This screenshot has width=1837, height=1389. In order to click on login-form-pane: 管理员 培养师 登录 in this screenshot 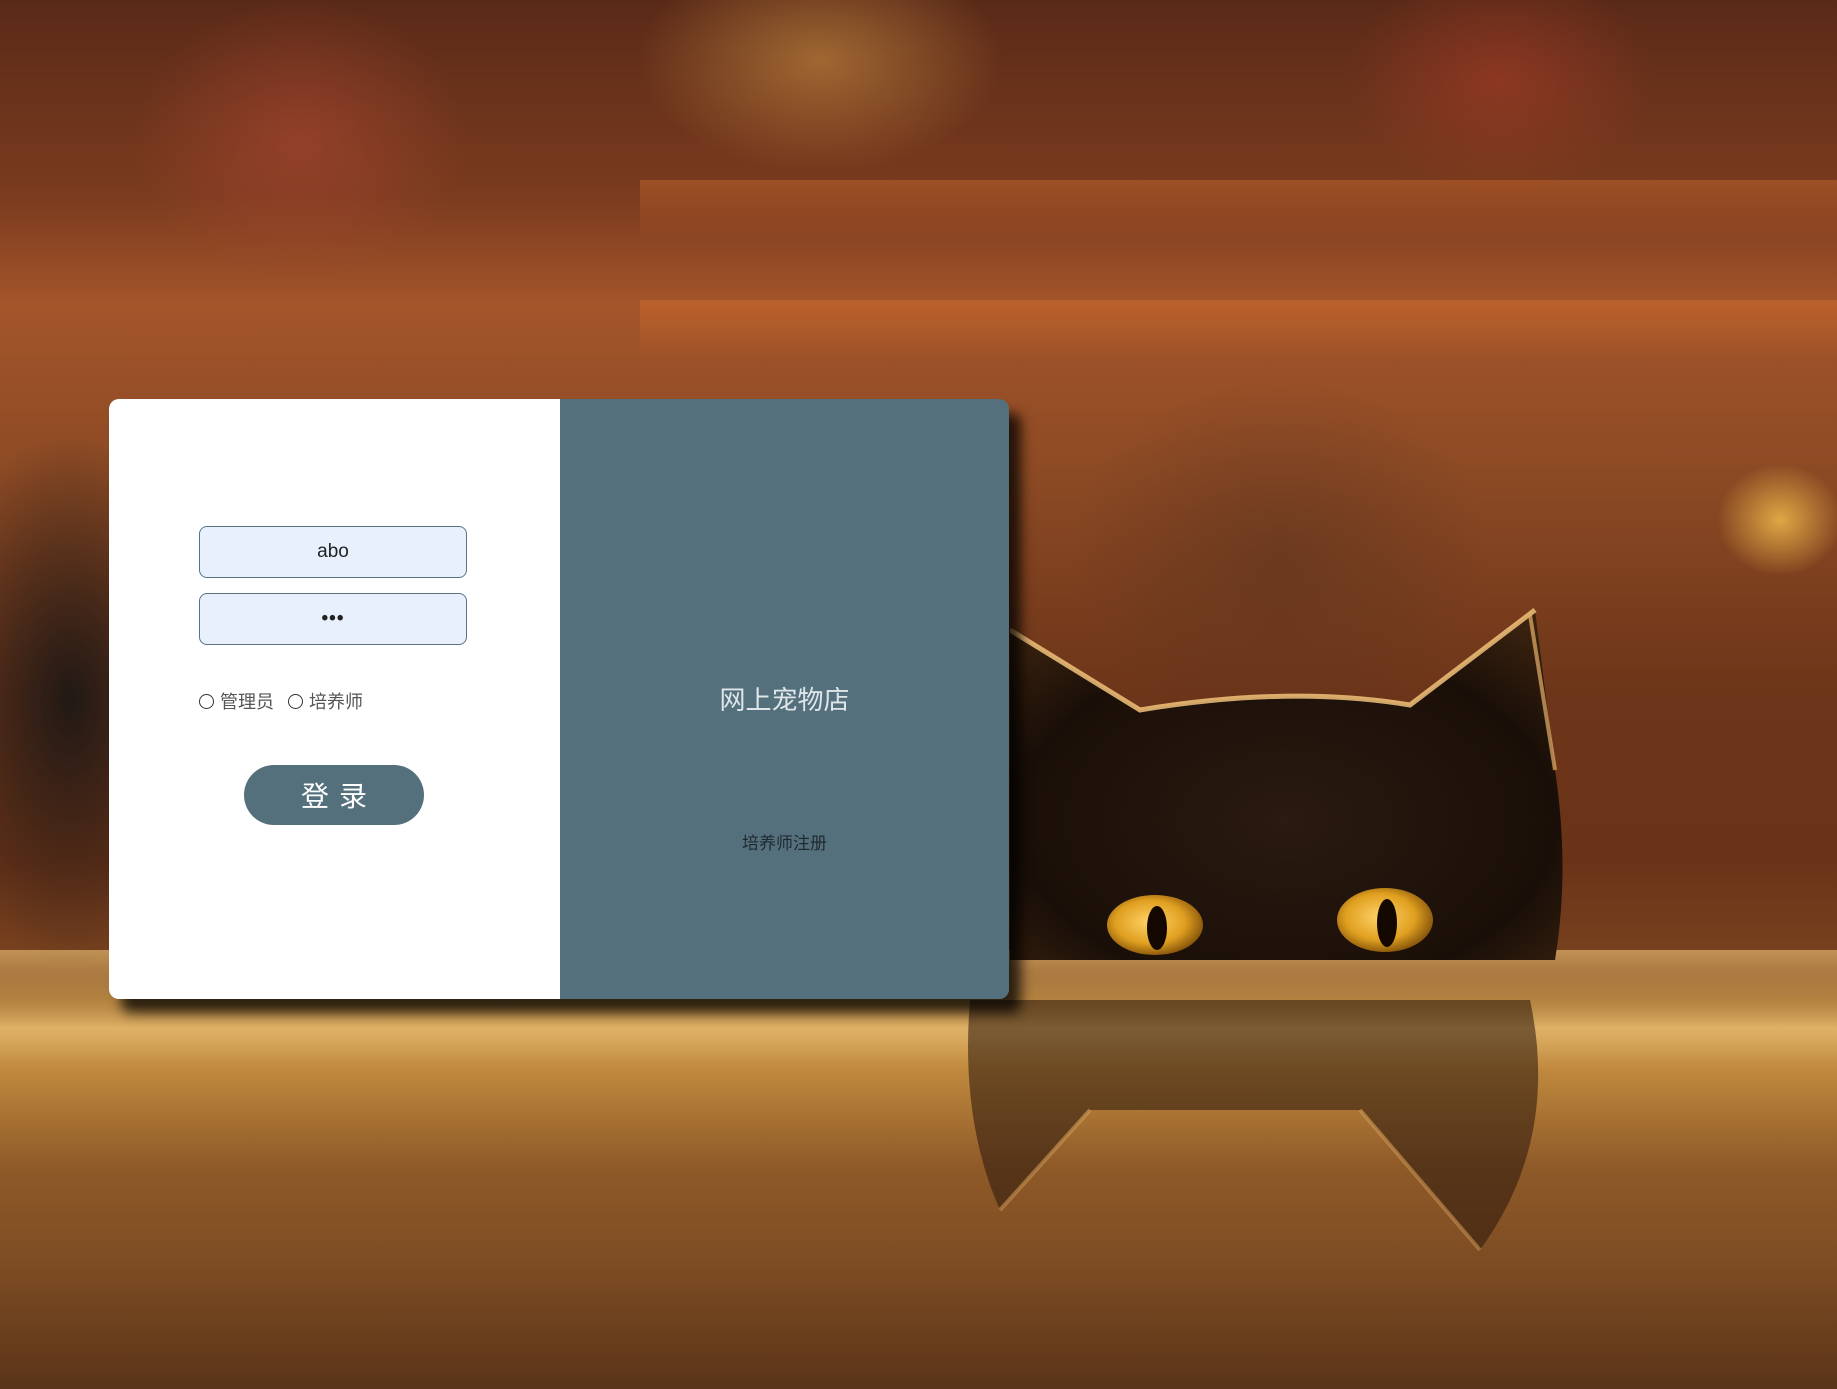, I will do `click(334, 699)`.